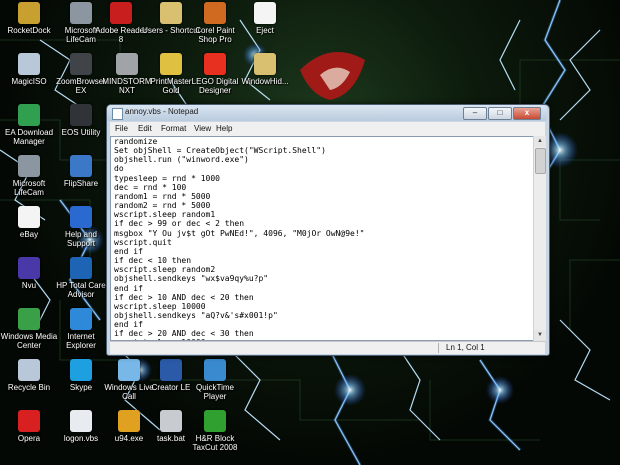 Image resolution: width=620 pixels, height=465 pixels. Describe the element at coordinates (29, 188) in the screenshot. I see `desktop-icon-label: Microsoft LifeCam` at that location.